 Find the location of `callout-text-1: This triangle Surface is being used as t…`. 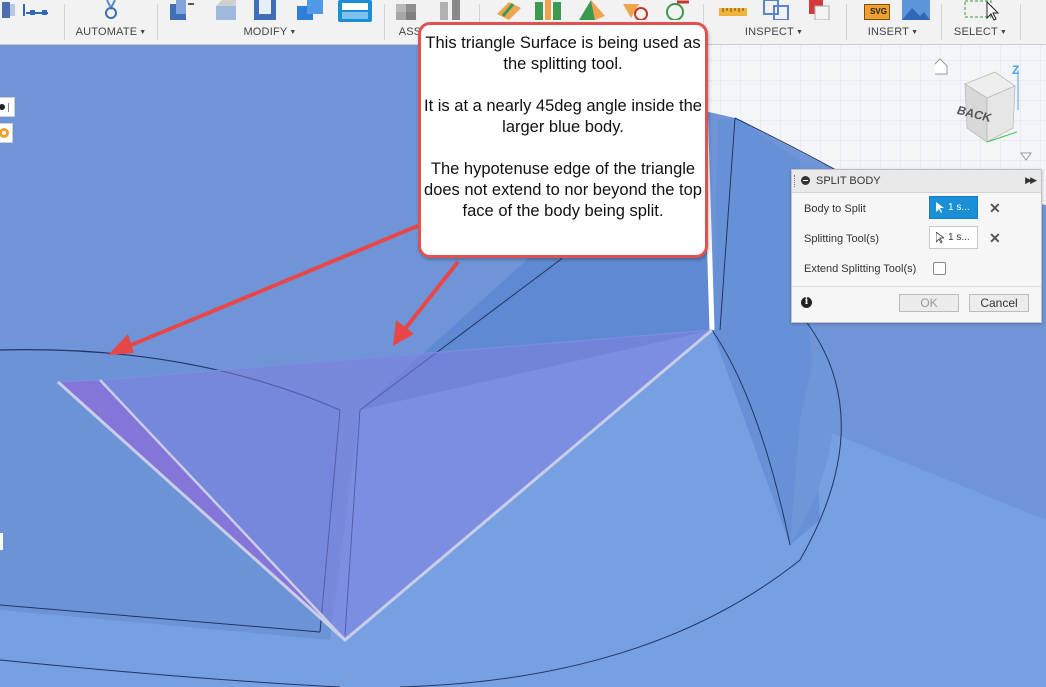

callout-text-1: This triangle Surface is being used as t… is located at coordinates (563, 53).